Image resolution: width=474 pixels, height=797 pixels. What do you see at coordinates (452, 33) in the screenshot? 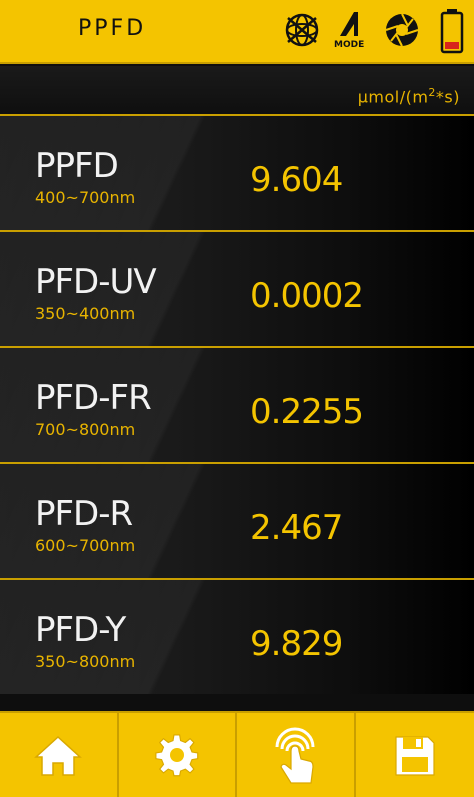
I see `battery-icon` at bounding box center [452, 33].